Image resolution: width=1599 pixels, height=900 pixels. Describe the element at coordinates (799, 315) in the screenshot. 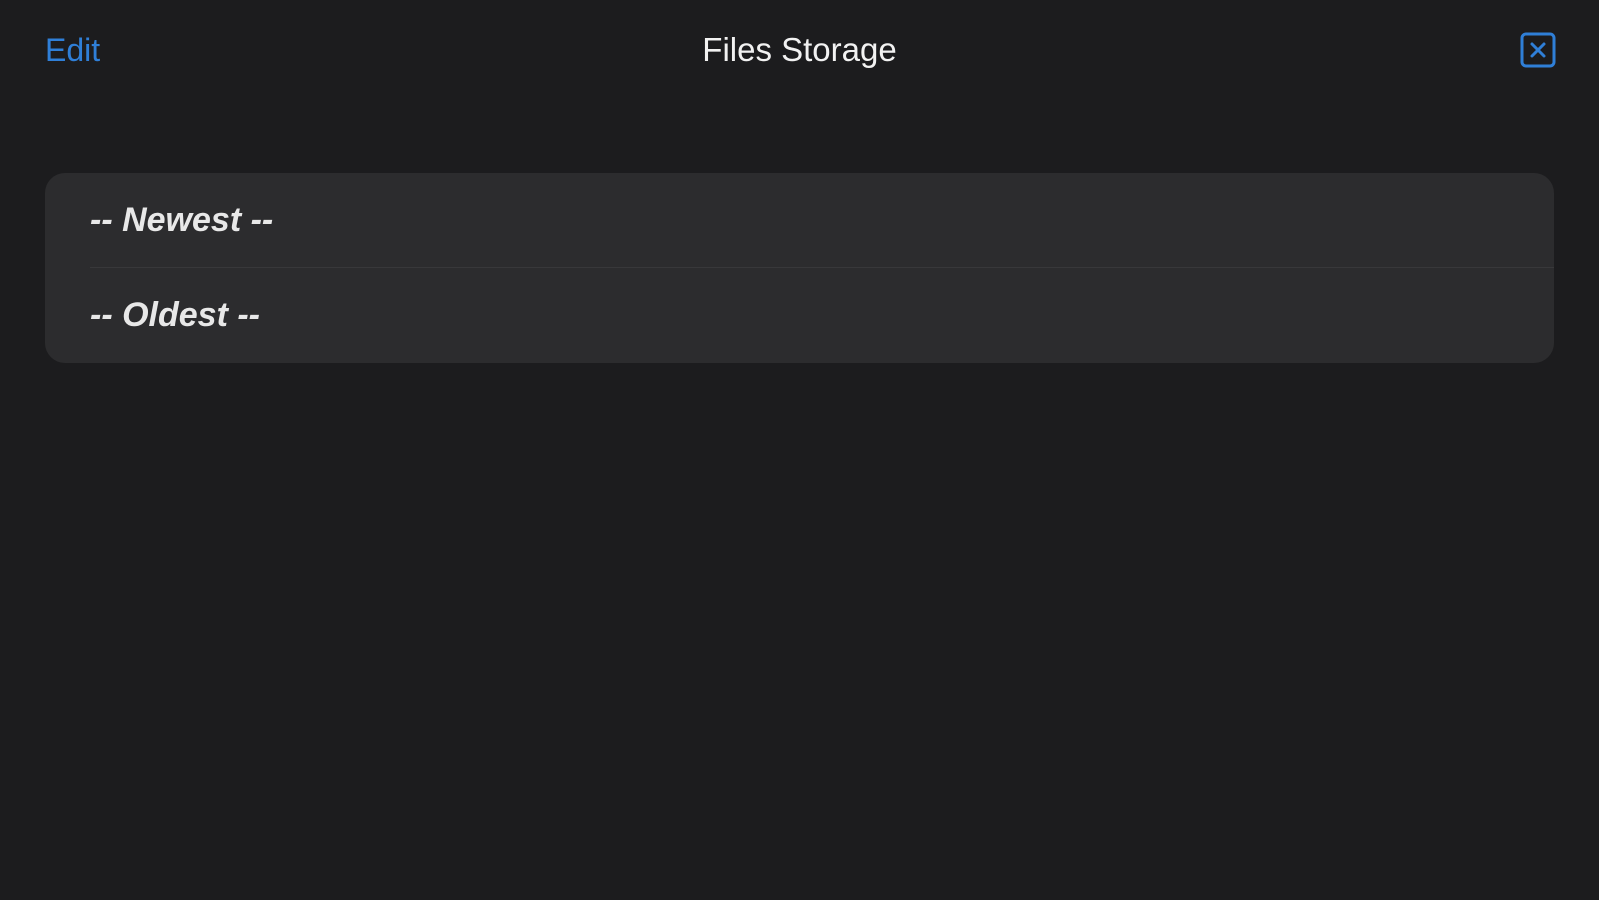

I see `list-item-oldest: -- Oldest --` at that location.